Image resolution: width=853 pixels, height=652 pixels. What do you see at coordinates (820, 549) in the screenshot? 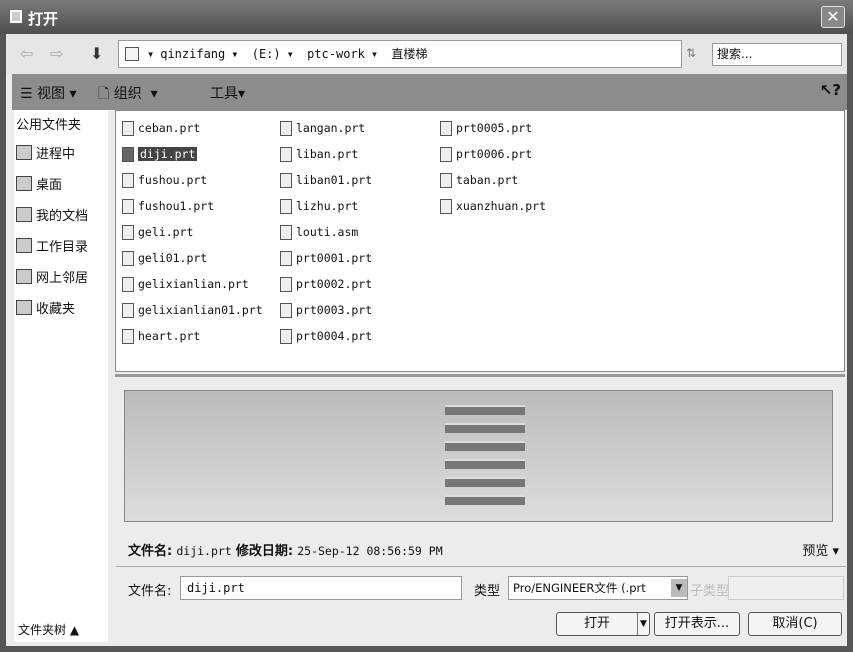
I see `preview-toggle: 预览 ▾` at bounding box center [820, 549].